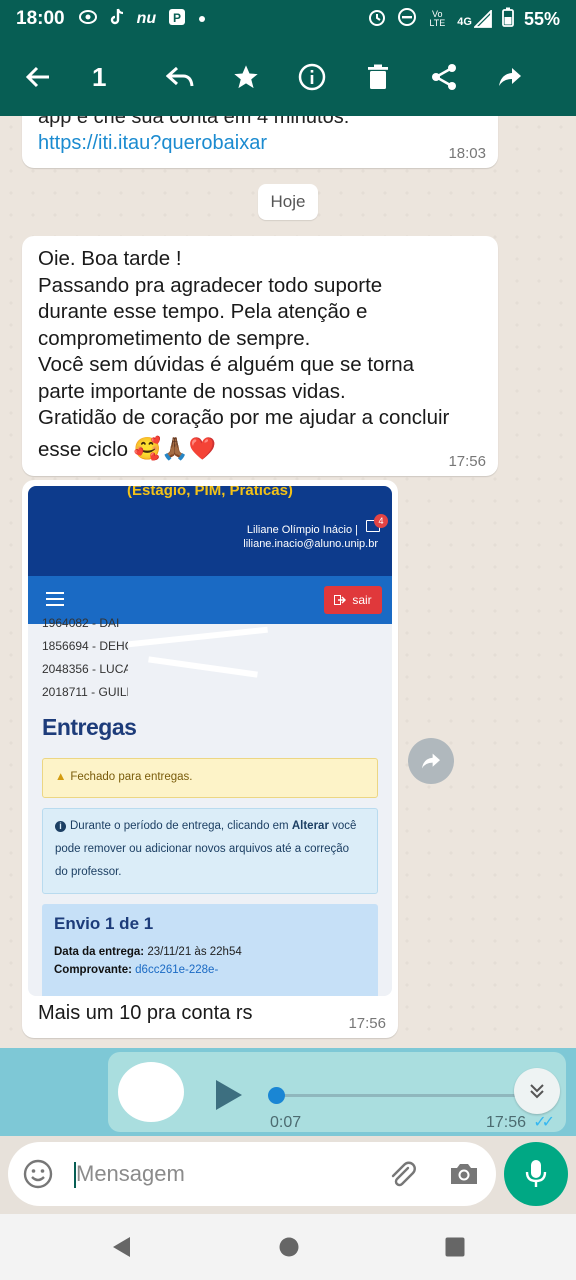 The width and height of the screenshot is (576, 1280). What do you see at coordinates (38, 77) in the screenshot?
I see `back-button` at bounding box center [38, 77].